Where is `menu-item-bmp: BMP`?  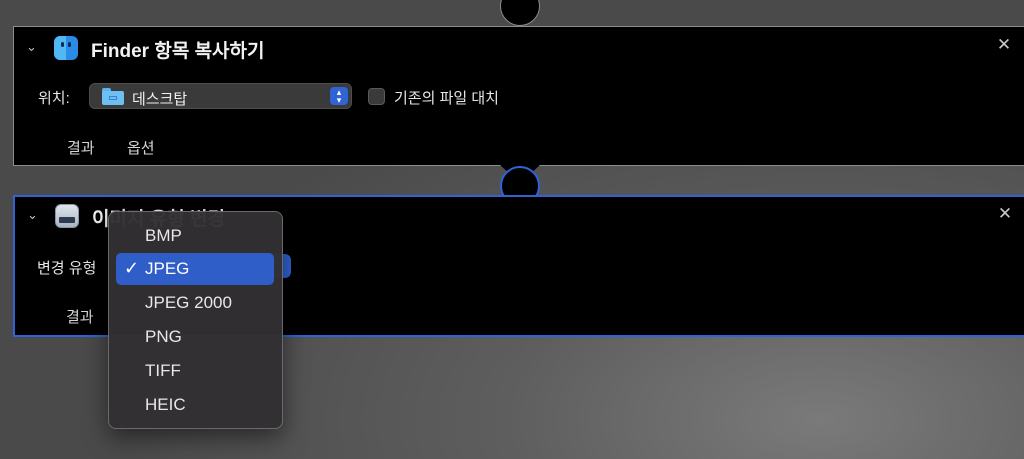
menu-item-bmp: BMP is located at coordinates (195, 236).